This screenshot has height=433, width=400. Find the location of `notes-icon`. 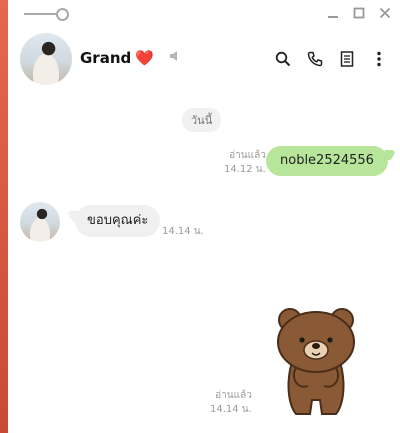

notes-icon is located at coordinates (347, 59).